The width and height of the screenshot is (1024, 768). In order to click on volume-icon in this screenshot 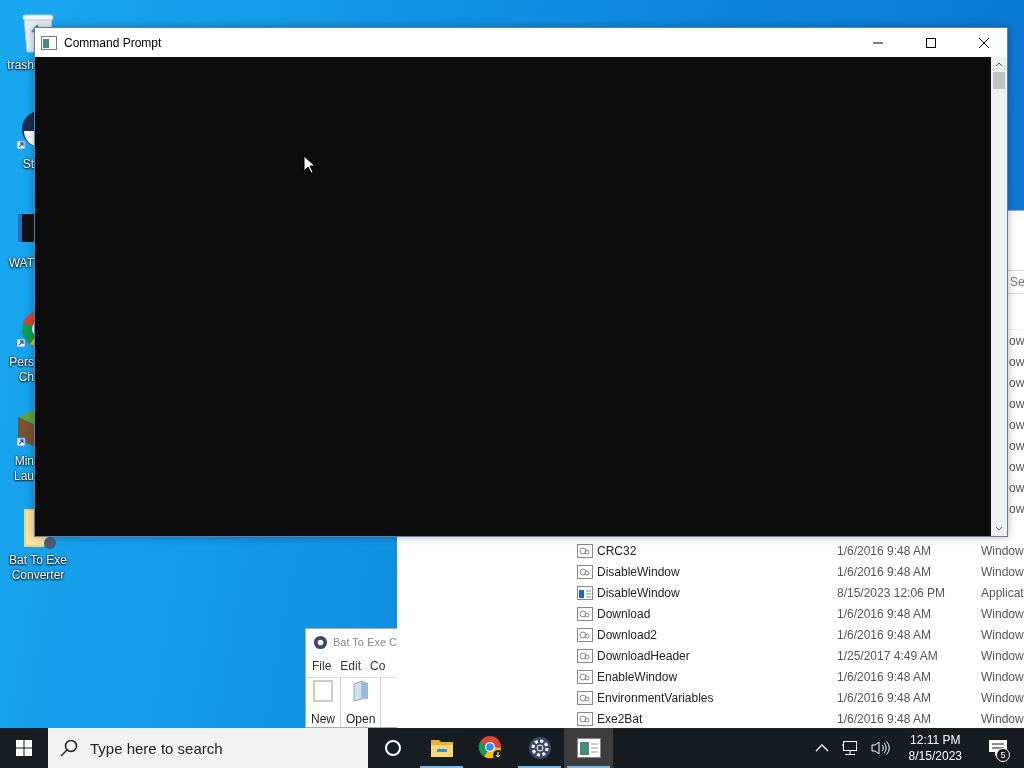, I will do `click(880, 748)`.